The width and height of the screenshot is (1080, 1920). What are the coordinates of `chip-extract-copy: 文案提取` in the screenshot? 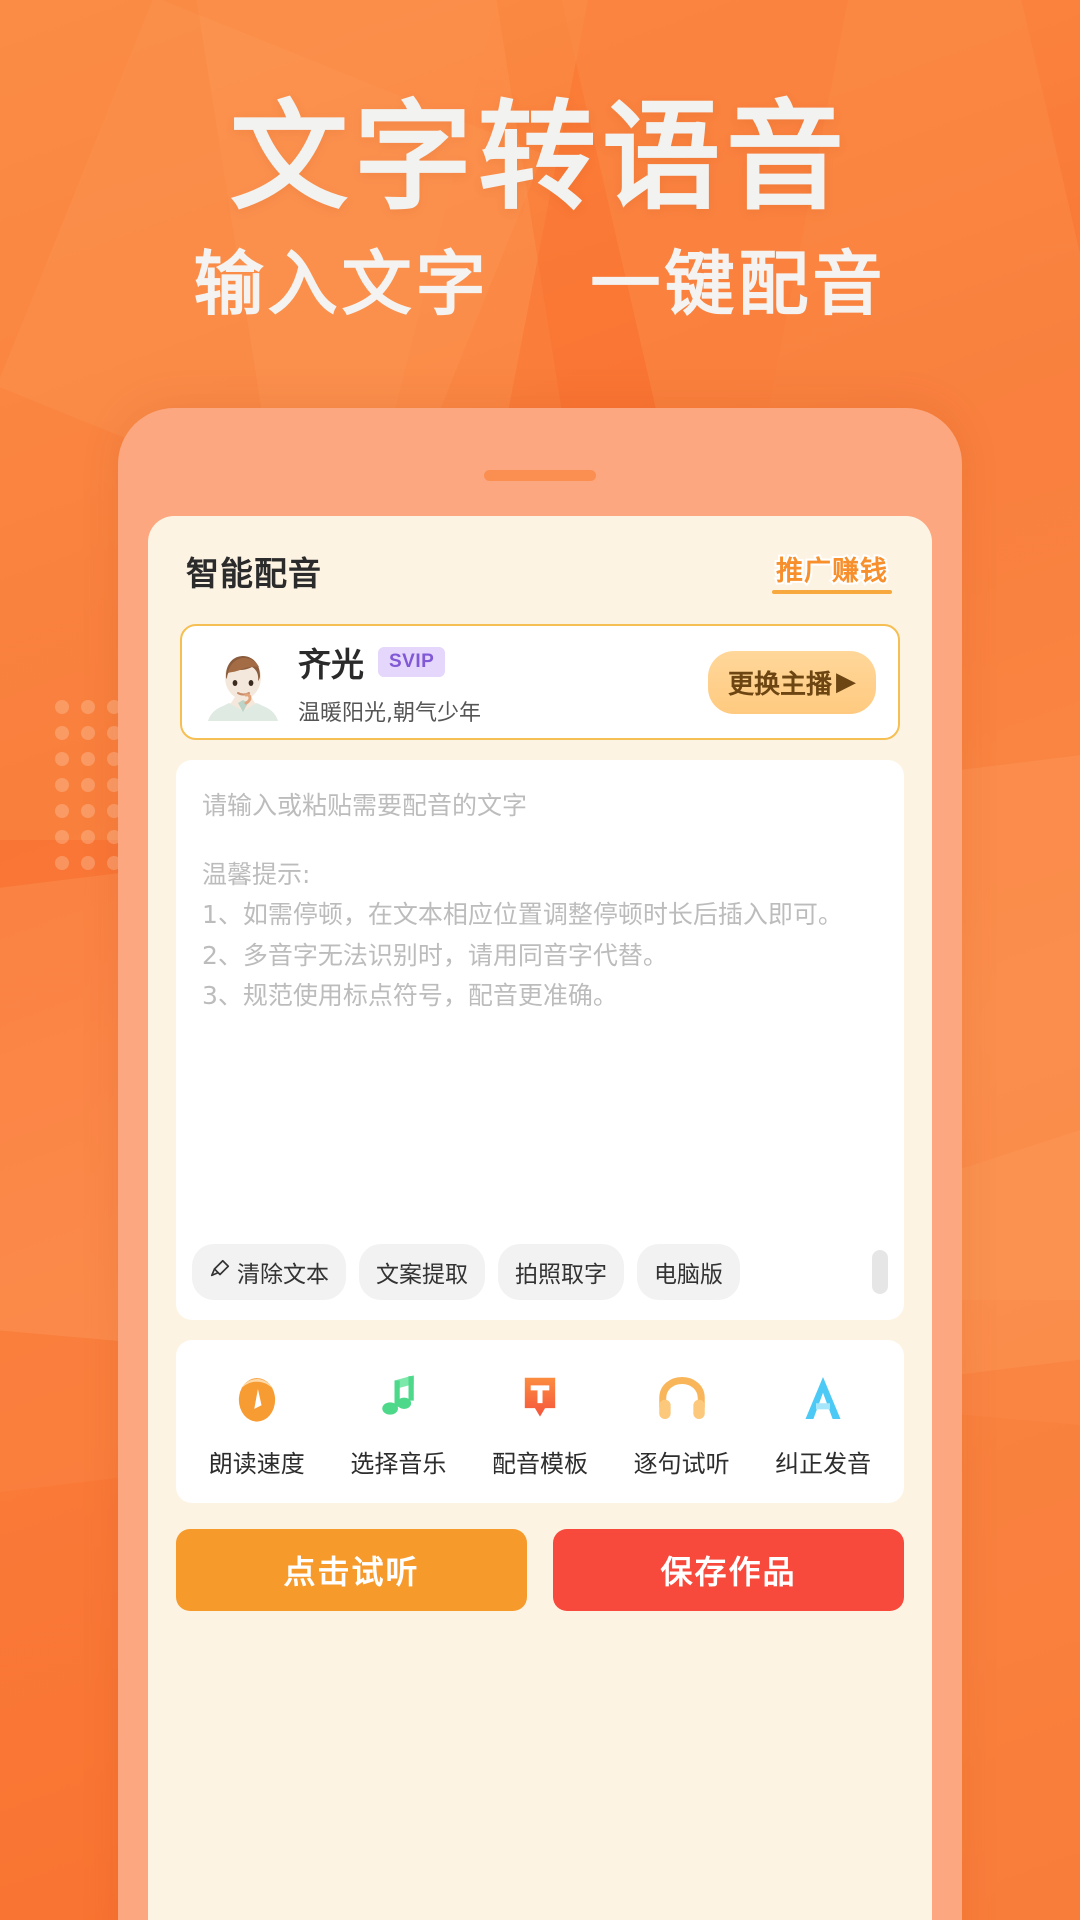 It's located at (422, 1272).